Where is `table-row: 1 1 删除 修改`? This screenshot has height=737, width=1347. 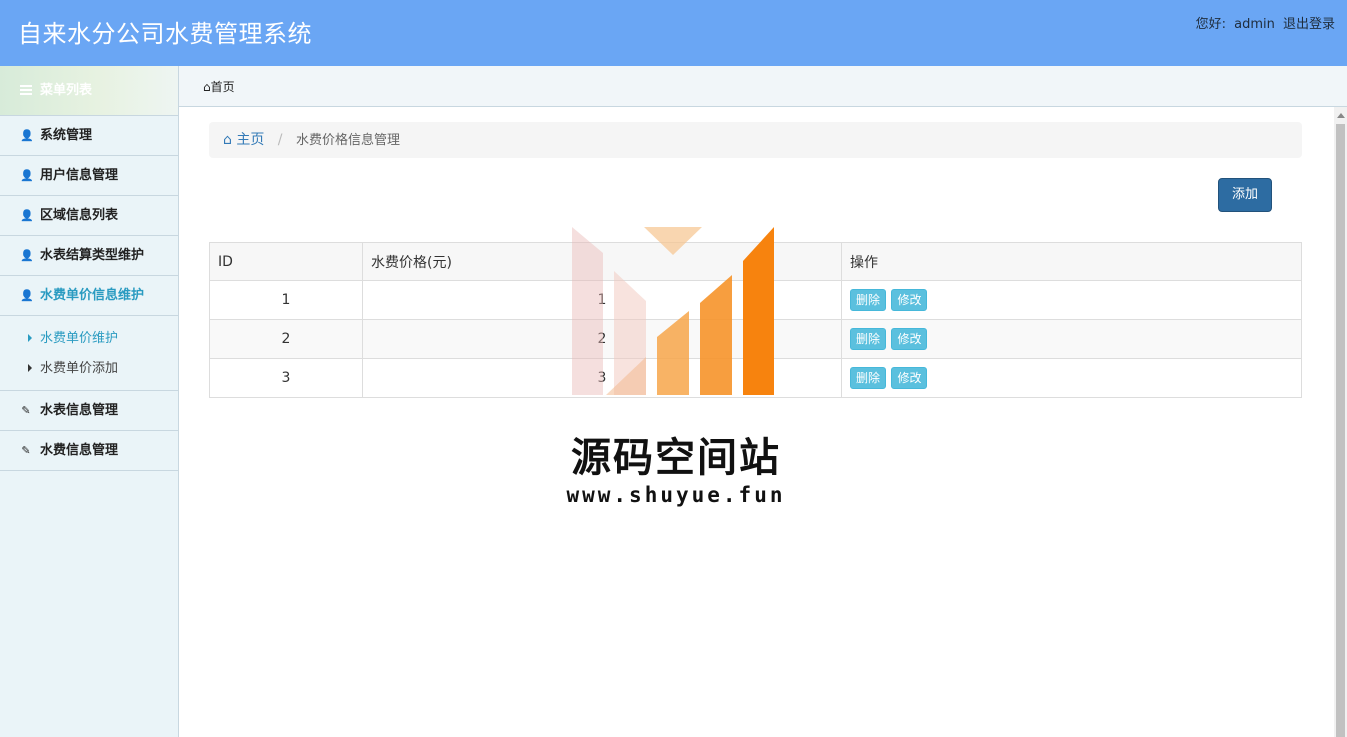 table-row: 1 1 删除 修改 is located at coordinates (755, 300).